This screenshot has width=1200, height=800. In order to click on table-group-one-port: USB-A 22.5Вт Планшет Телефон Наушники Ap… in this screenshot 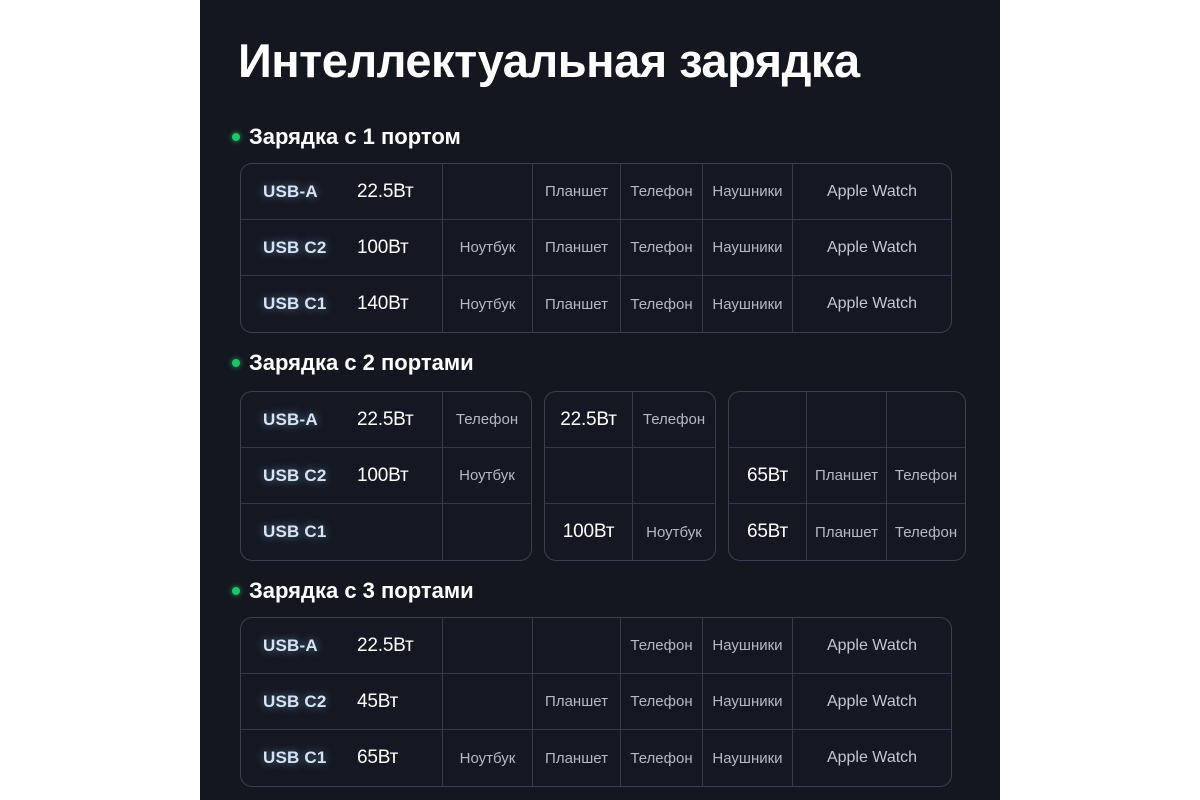, I will do `click(596, 248)`.